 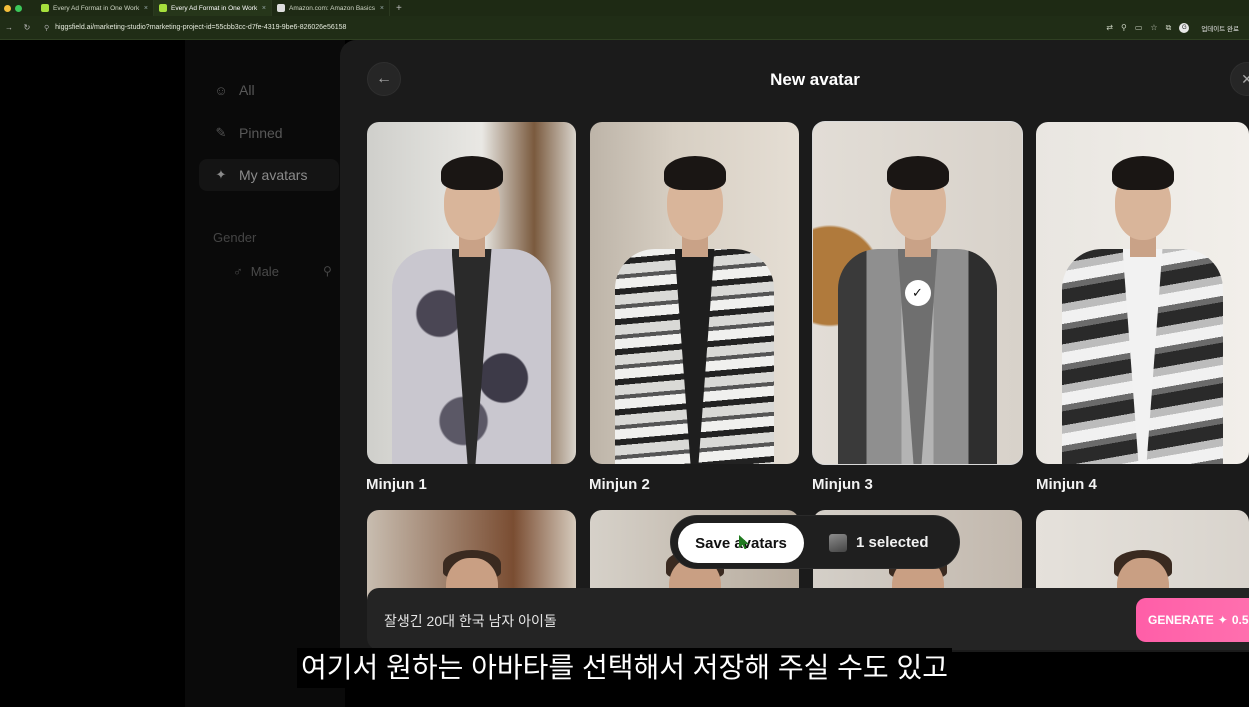 I want to click on cast-icon: ▭, so click(x=1139, y=27).